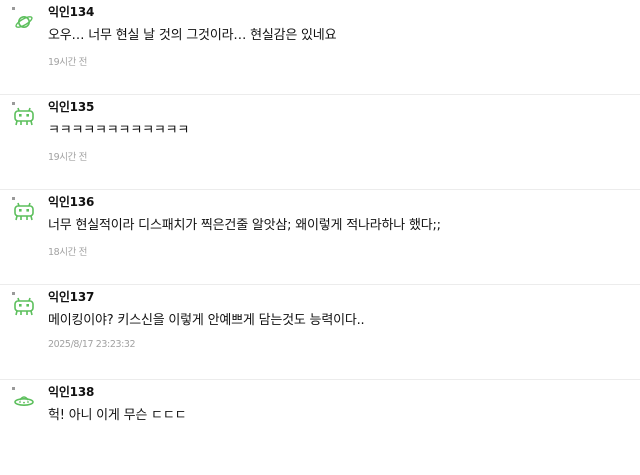  I want to click on comment-text: ㅋㅋㅋㅋㅋㅋㅋㅋㅋㅋㅋㅋ, so click(119, 130).